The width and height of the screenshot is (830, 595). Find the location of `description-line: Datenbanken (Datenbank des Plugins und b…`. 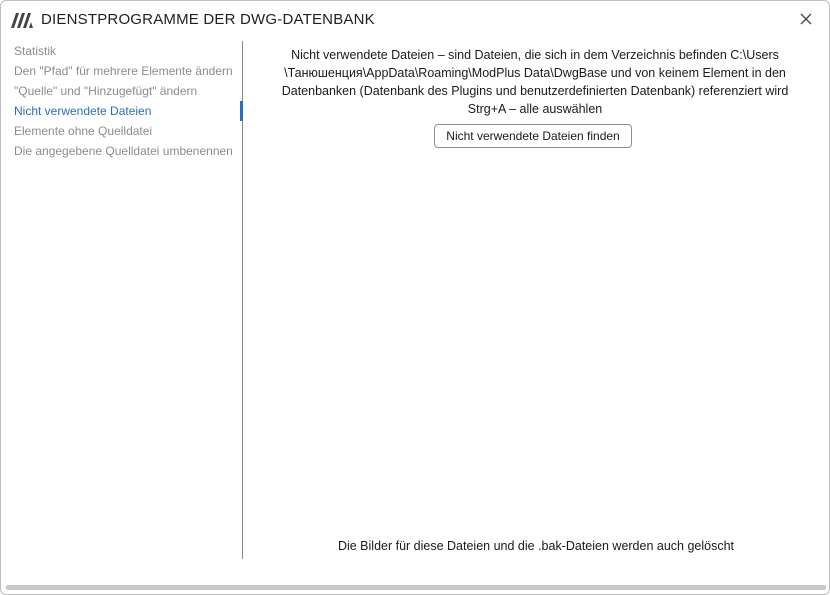

description-line: Datenbanken (Datenbank des Plugins und b… is located at coordinates (535, 91).